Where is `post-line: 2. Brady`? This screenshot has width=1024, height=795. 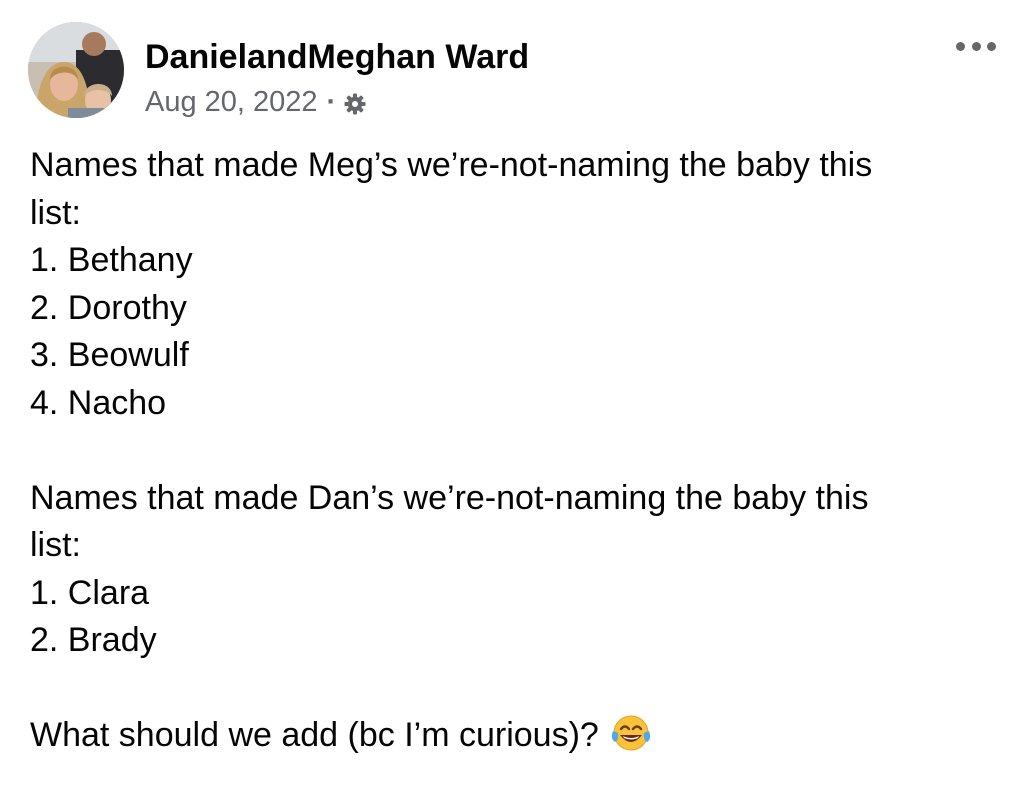 post-line: 2. Brady is located at coordinates (93, 640).